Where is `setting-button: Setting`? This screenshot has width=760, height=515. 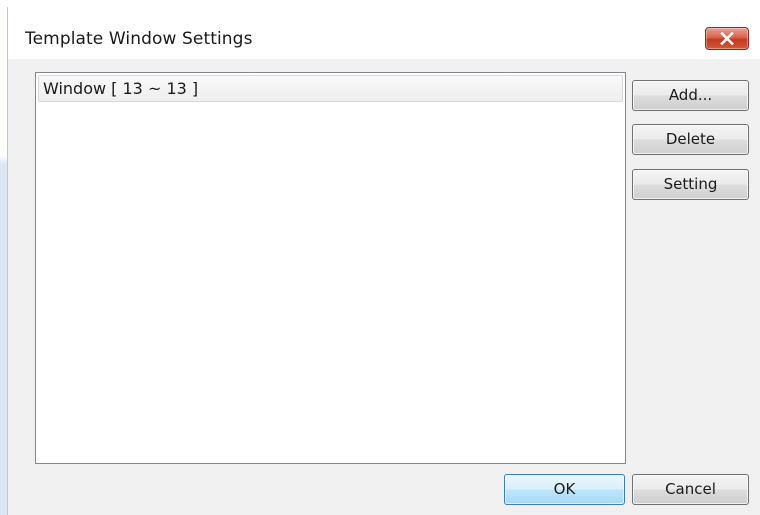 setting-button: Setting is located at coordinates (690, 184).